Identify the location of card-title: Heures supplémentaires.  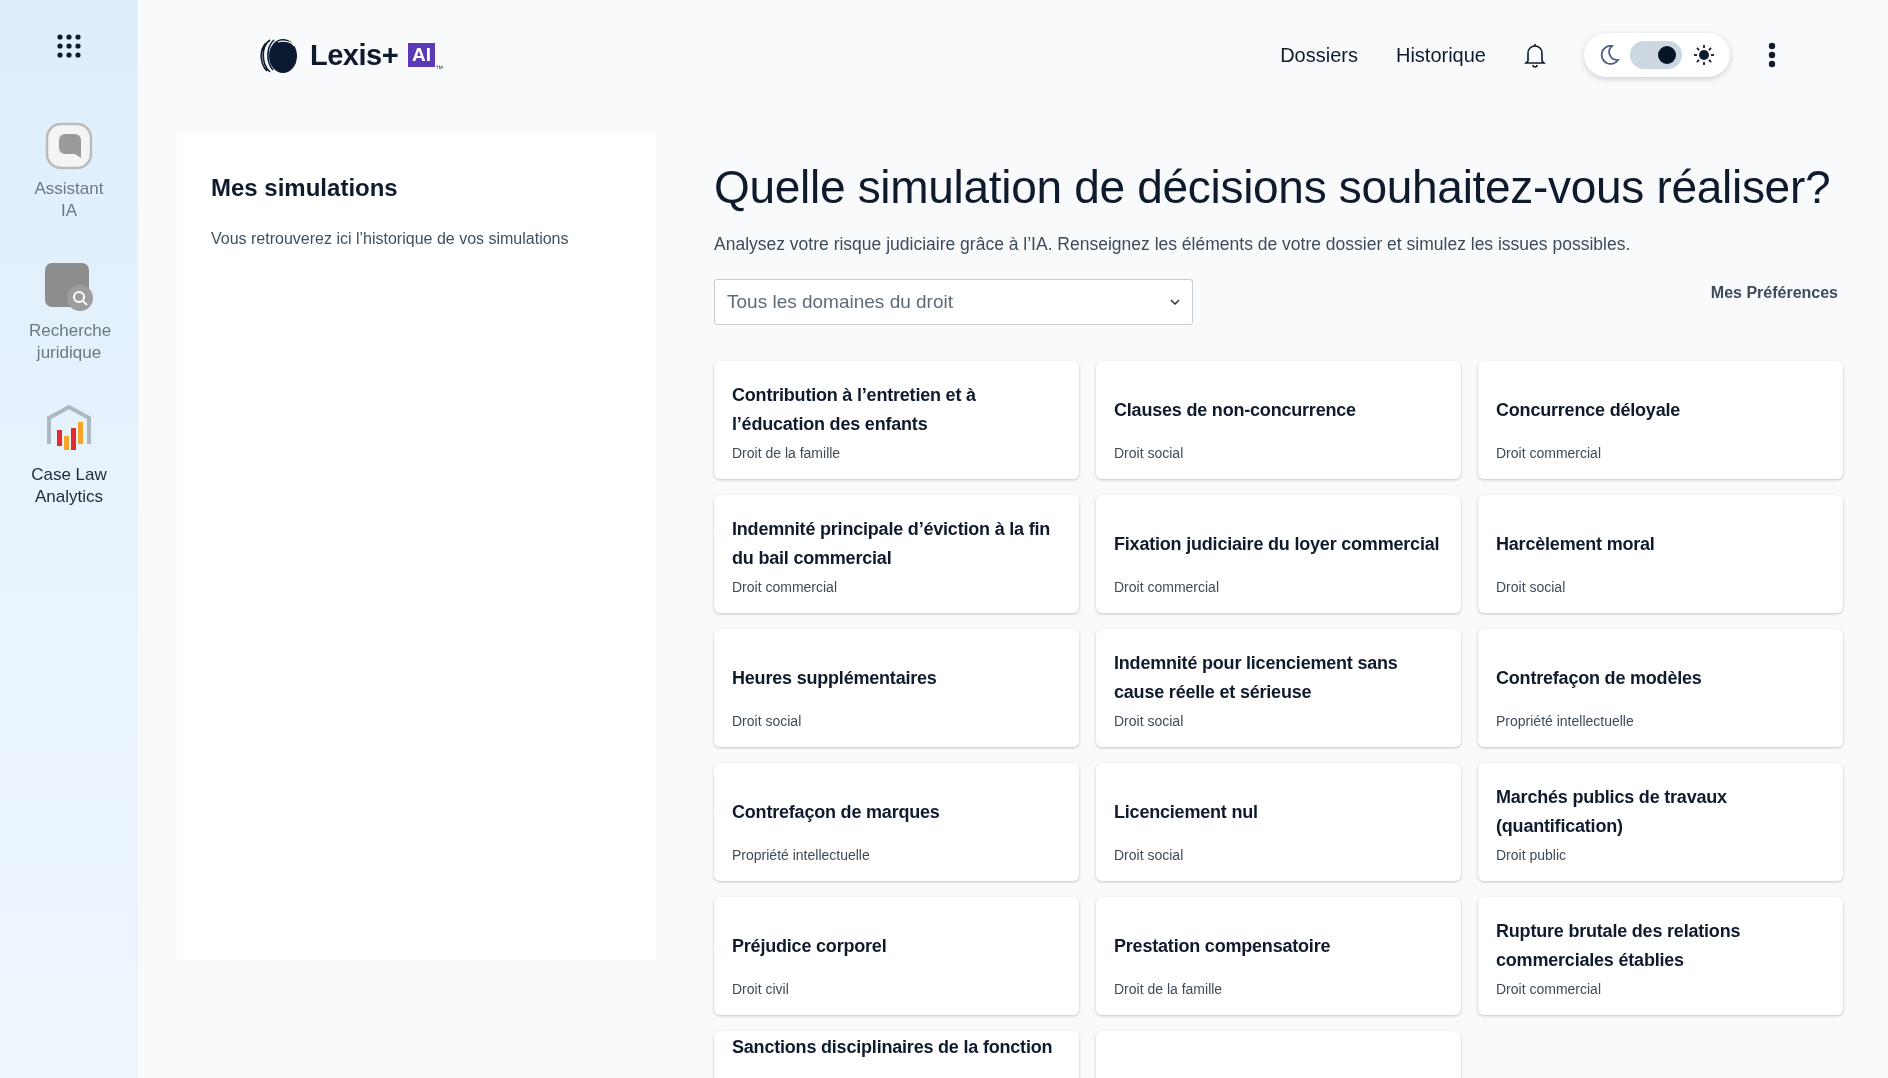
(835, 678).